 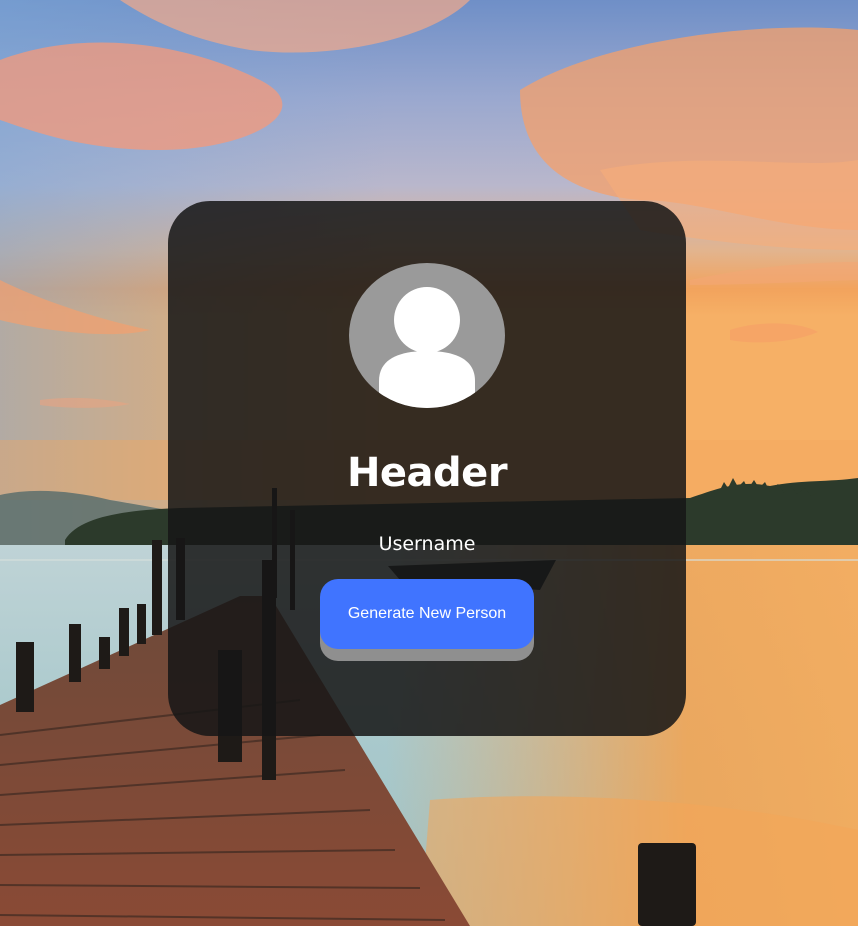 I want to click on user-placeholder-icon, so click(x=427, y=347).